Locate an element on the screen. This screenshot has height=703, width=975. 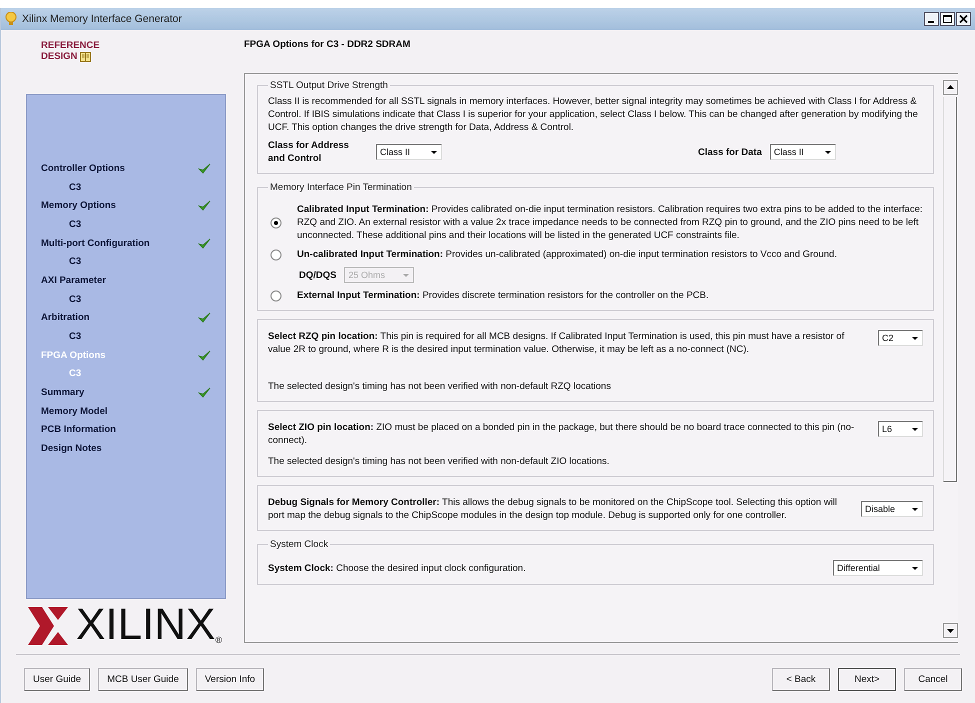
dropdown: Disable is located at coordinates (892, 509).